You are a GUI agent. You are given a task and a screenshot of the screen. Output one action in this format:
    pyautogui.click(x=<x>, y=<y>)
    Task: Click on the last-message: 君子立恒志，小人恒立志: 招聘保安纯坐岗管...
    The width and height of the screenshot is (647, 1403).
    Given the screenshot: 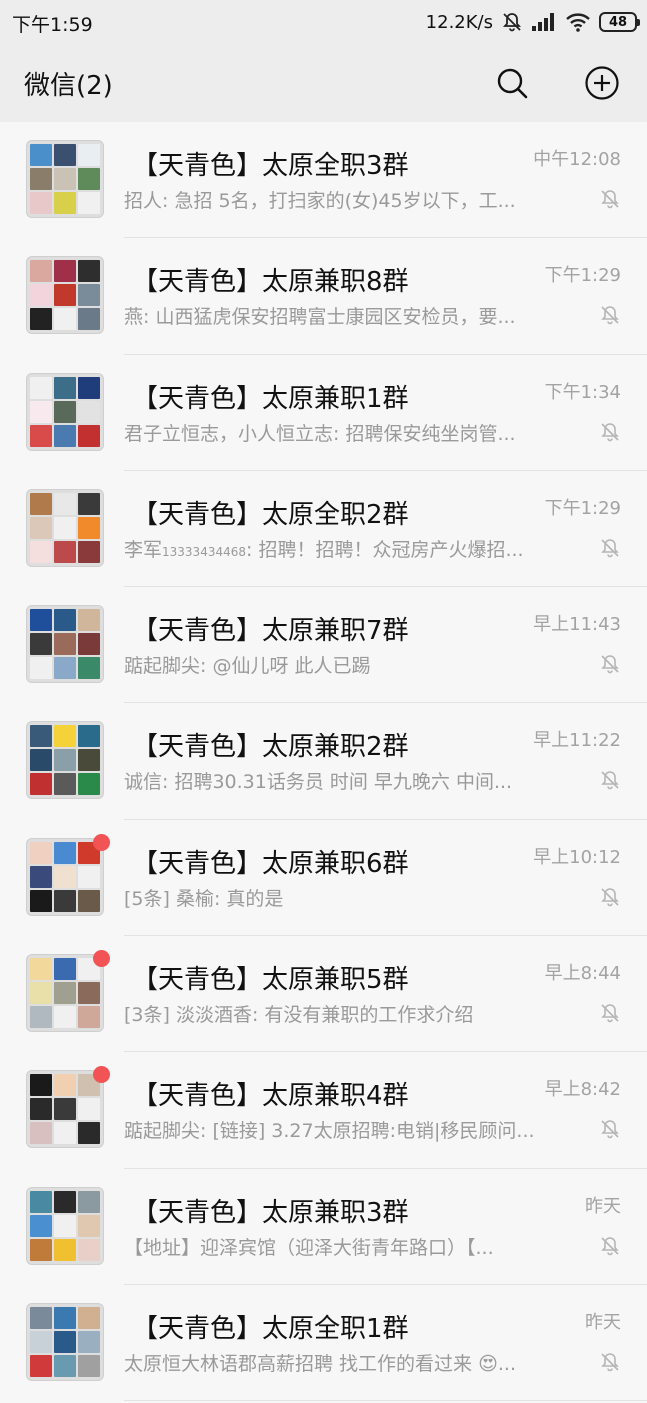 What is the action you would take?
    pyautogui.click(x=339, y=432)
    